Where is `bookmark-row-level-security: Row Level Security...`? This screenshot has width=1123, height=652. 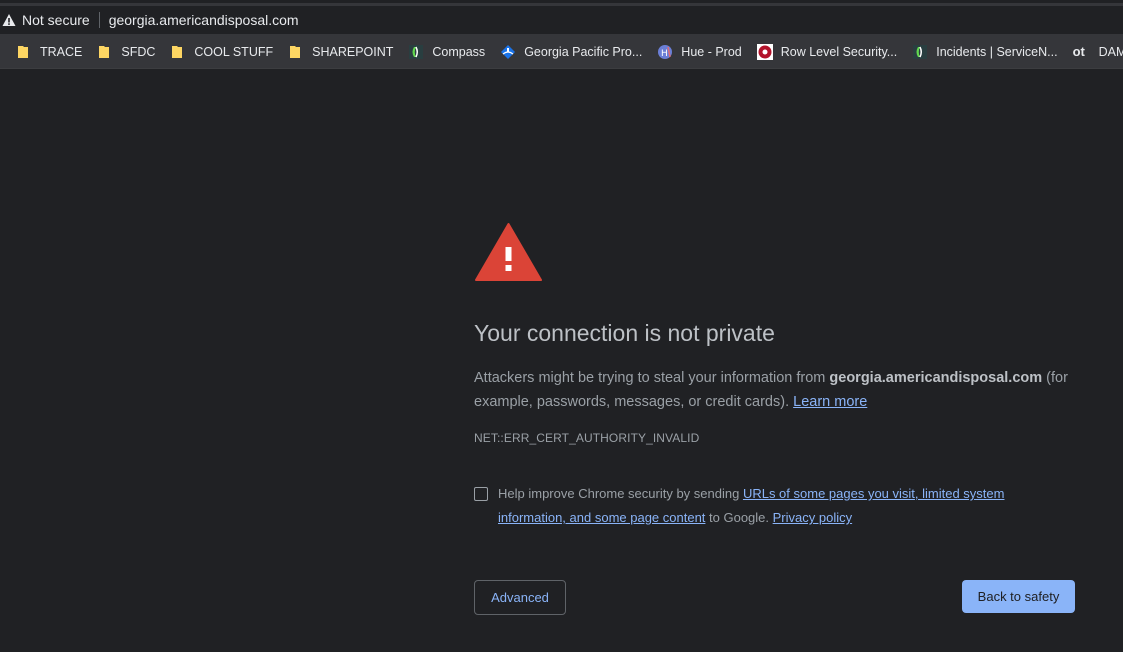
bookmark-row-level-security: Row Level Security... is located at coordinates (827, 52).